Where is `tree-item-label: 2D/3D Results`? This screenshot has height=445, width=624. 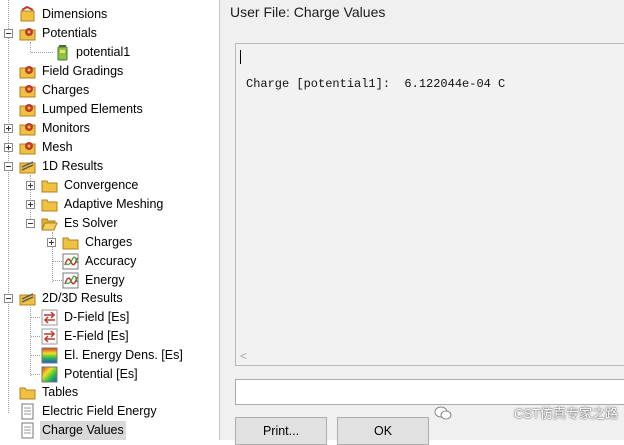 tree-item-label: 2D/3D Results is located at coordinates (82, 298).